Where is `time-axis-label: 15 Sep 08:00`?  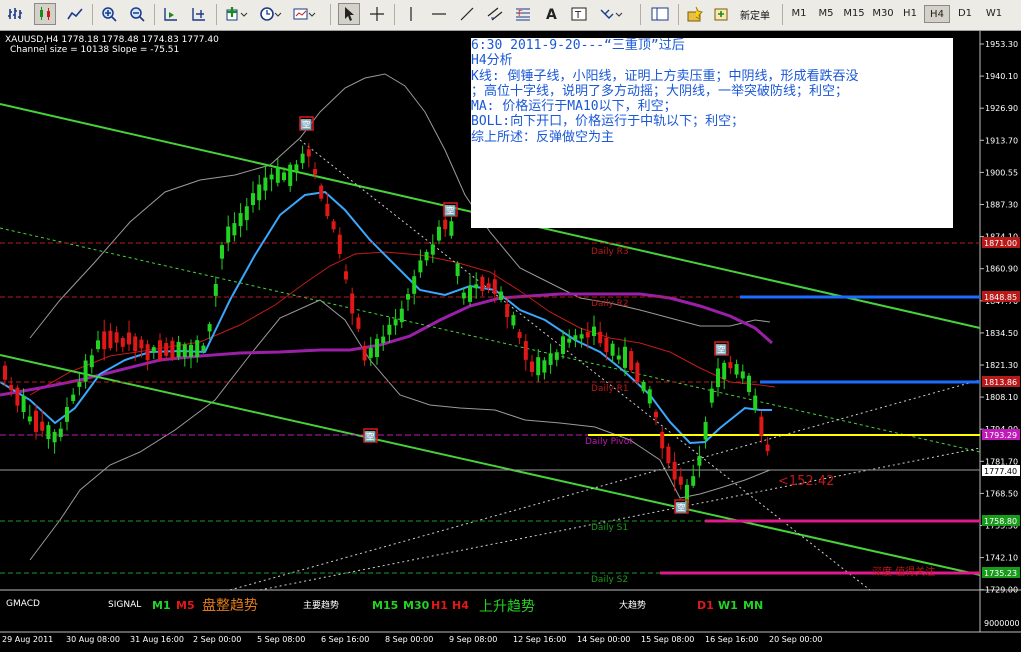 time-axis-label: 15 Sep 08:00 is located at coordinates (667, 639).